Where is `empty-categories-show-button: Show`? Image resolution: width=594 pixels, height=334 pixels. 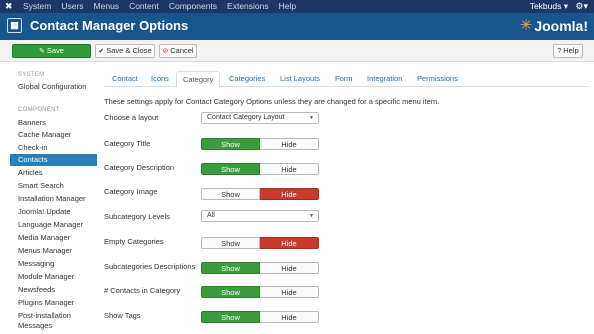 empty-categories-show-button: Show is located at coordinates (230, 243).